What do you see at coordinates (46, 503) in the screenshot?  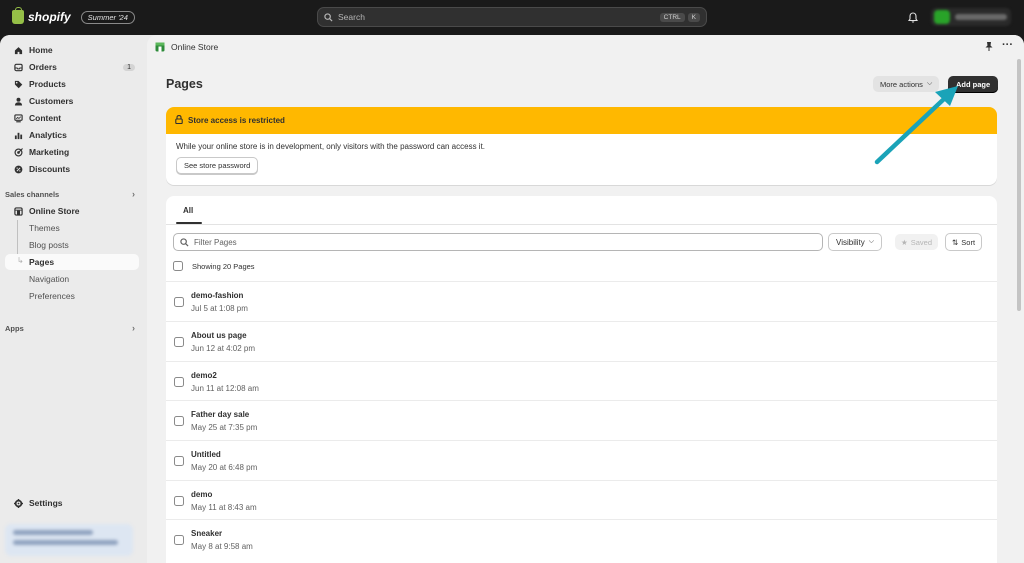 I see `sidebar-item-label: Settings` at bounding box center [46, 503].